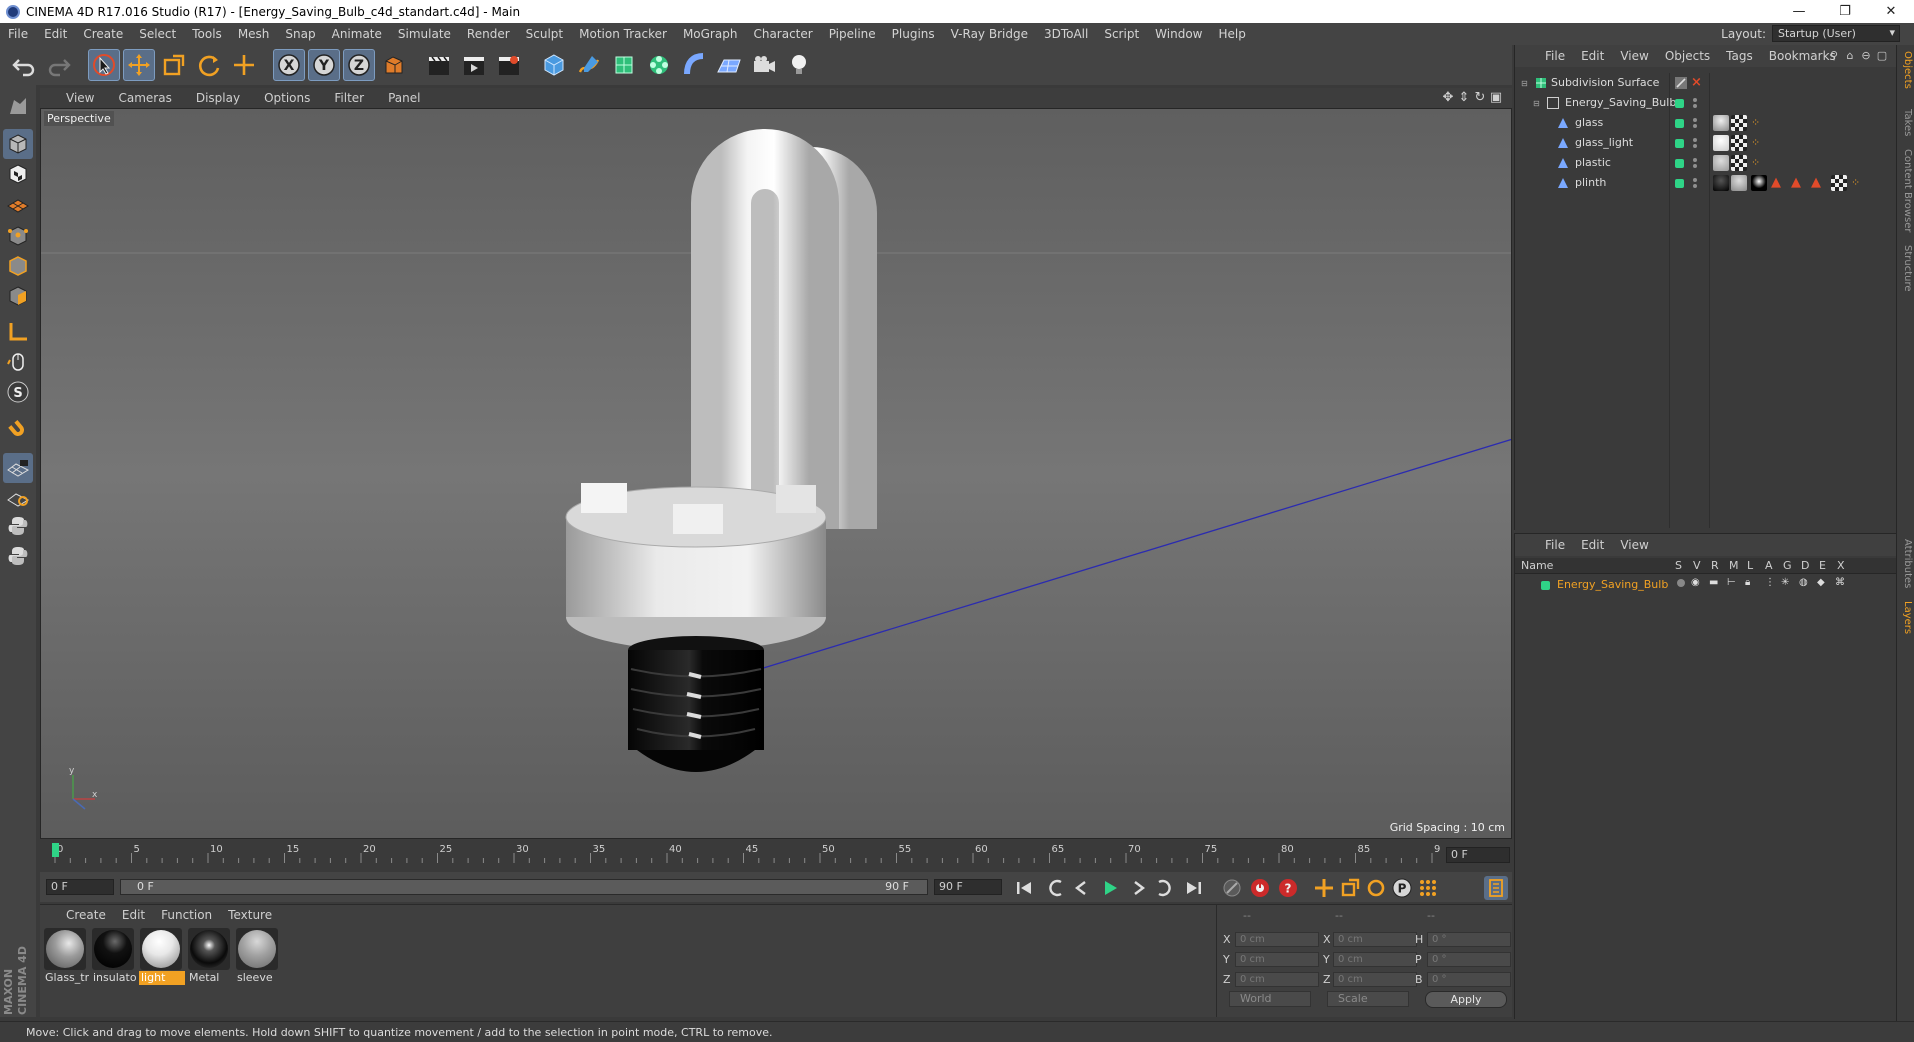 The width and height of the screenshot is (1914, 1042). What do you see at coordinates (1687, 56) in the screenshot?
I see `object-menu-objects: Objects` at bounding box center [1687, 56].